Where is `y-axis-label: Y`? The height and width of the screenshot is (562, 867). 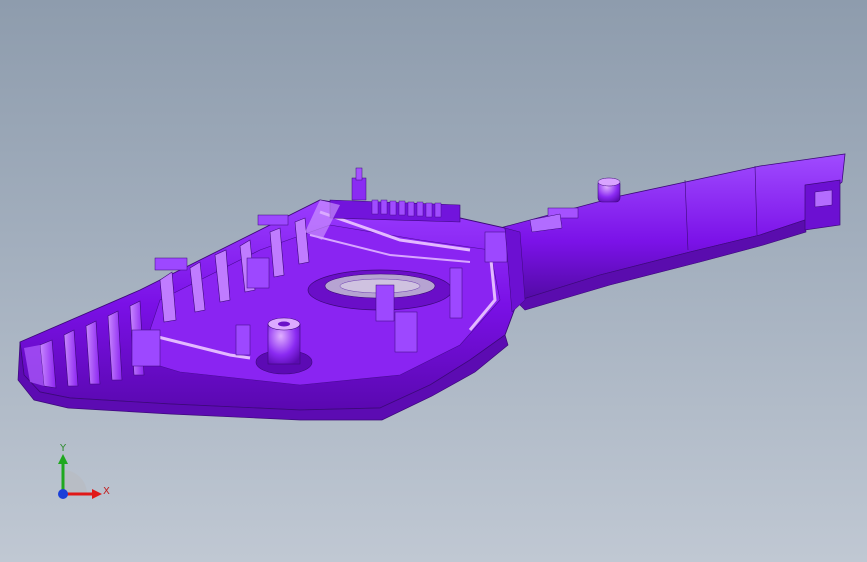
y-axis-label: Y is located at coordinates (63, 448).